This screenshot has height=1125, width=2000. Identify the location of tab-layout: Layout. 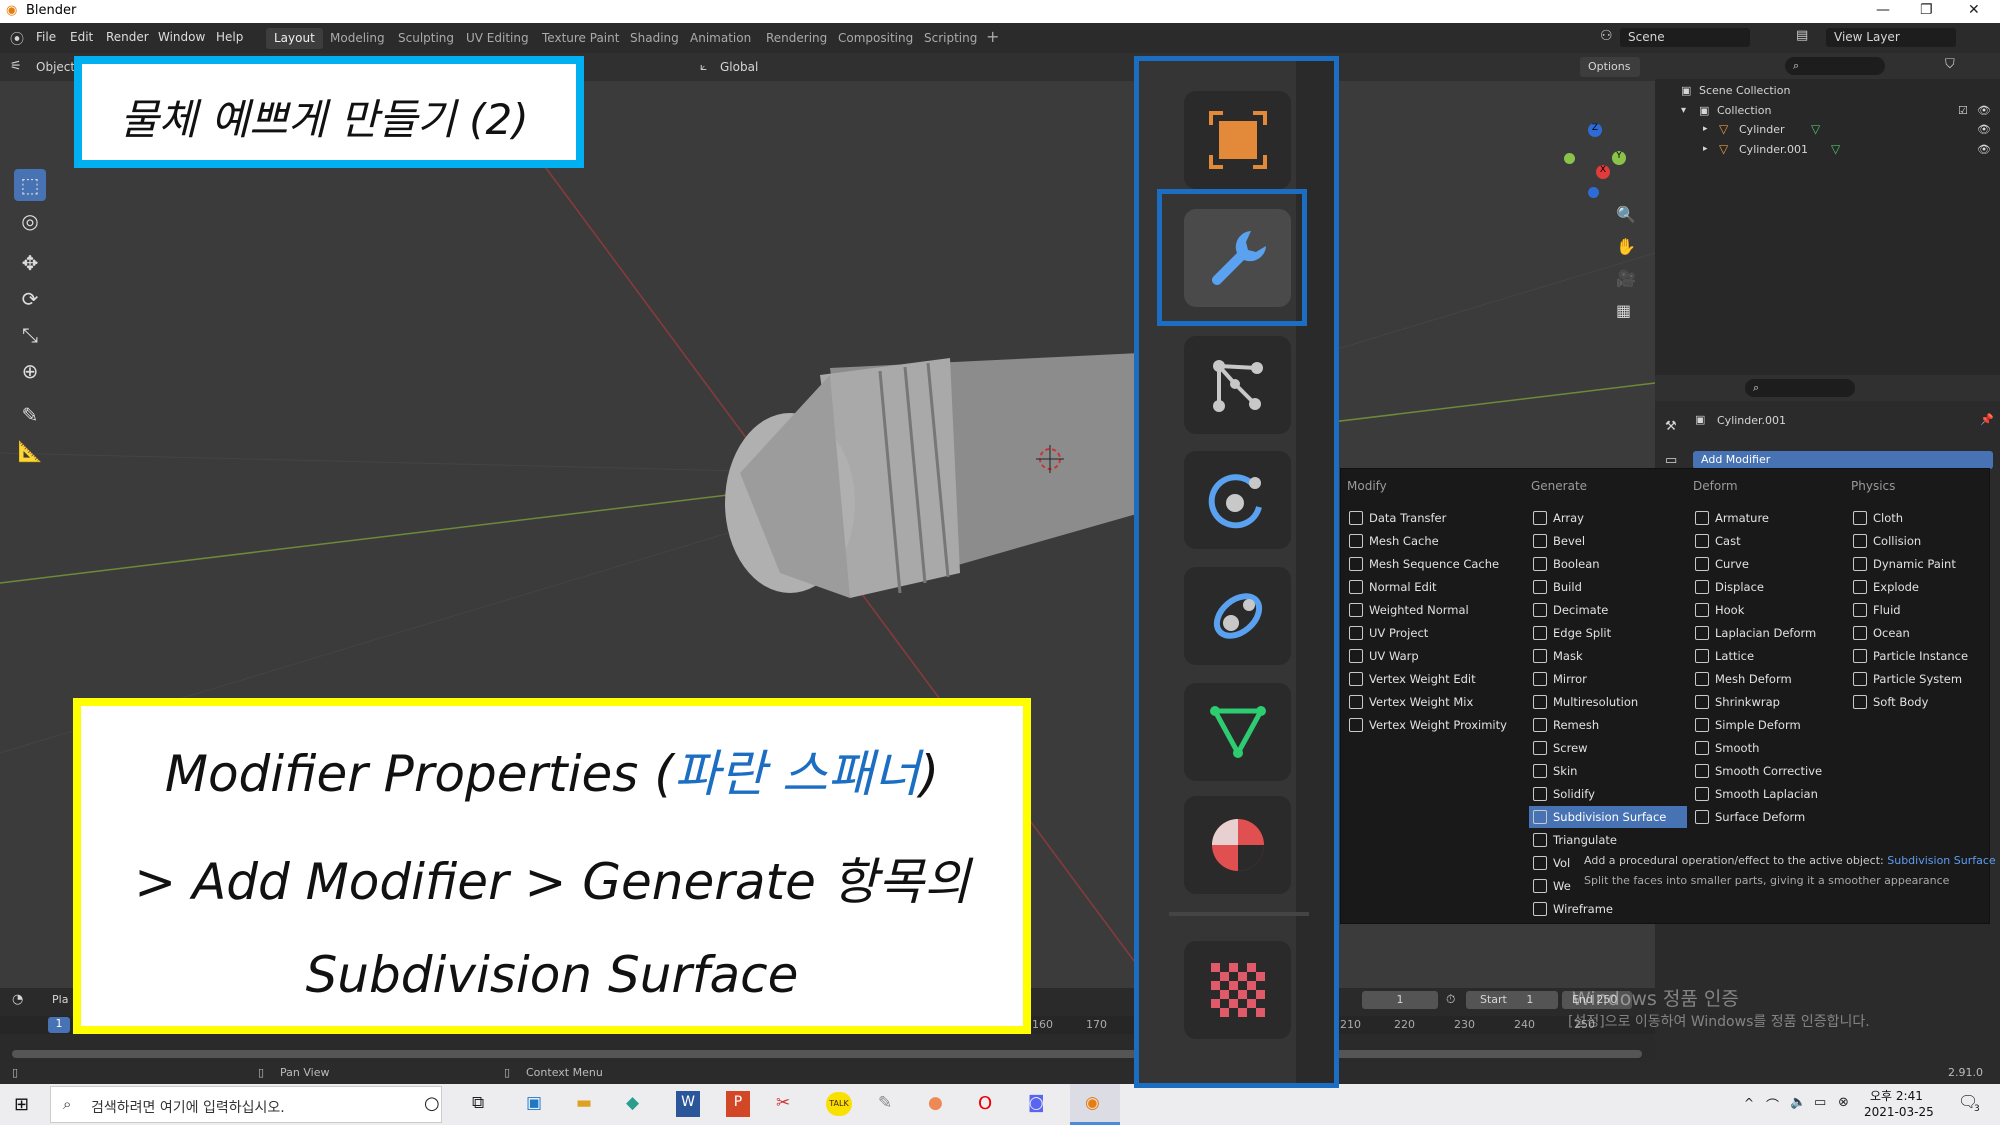
(294, 38).